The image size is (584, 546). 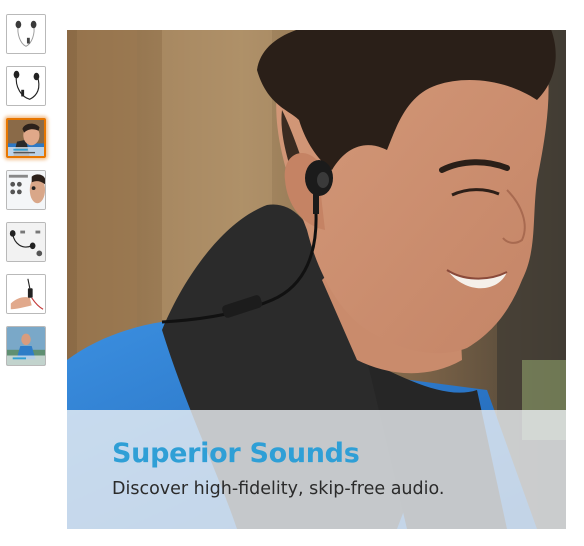 I want to click on thumbnail-man-wearing-earbuds, so click(x=26, y=138).